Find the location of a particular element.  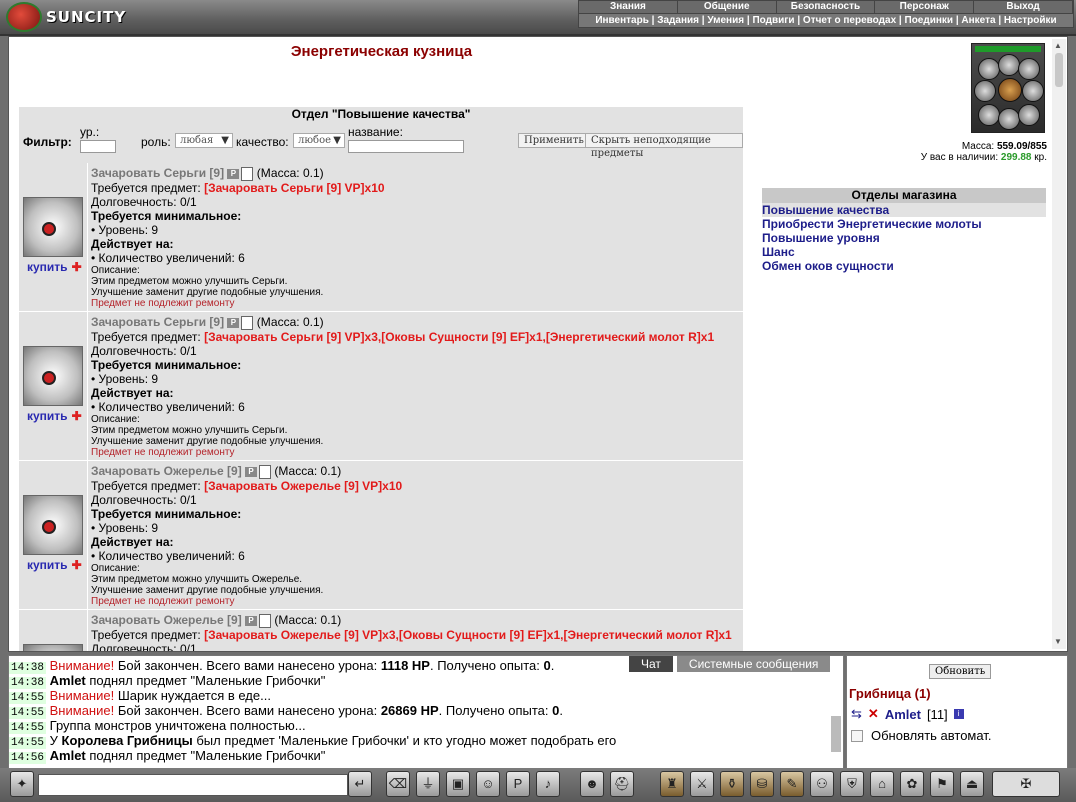

quality-select: любое ▼ is located at coordinates (319, 140).